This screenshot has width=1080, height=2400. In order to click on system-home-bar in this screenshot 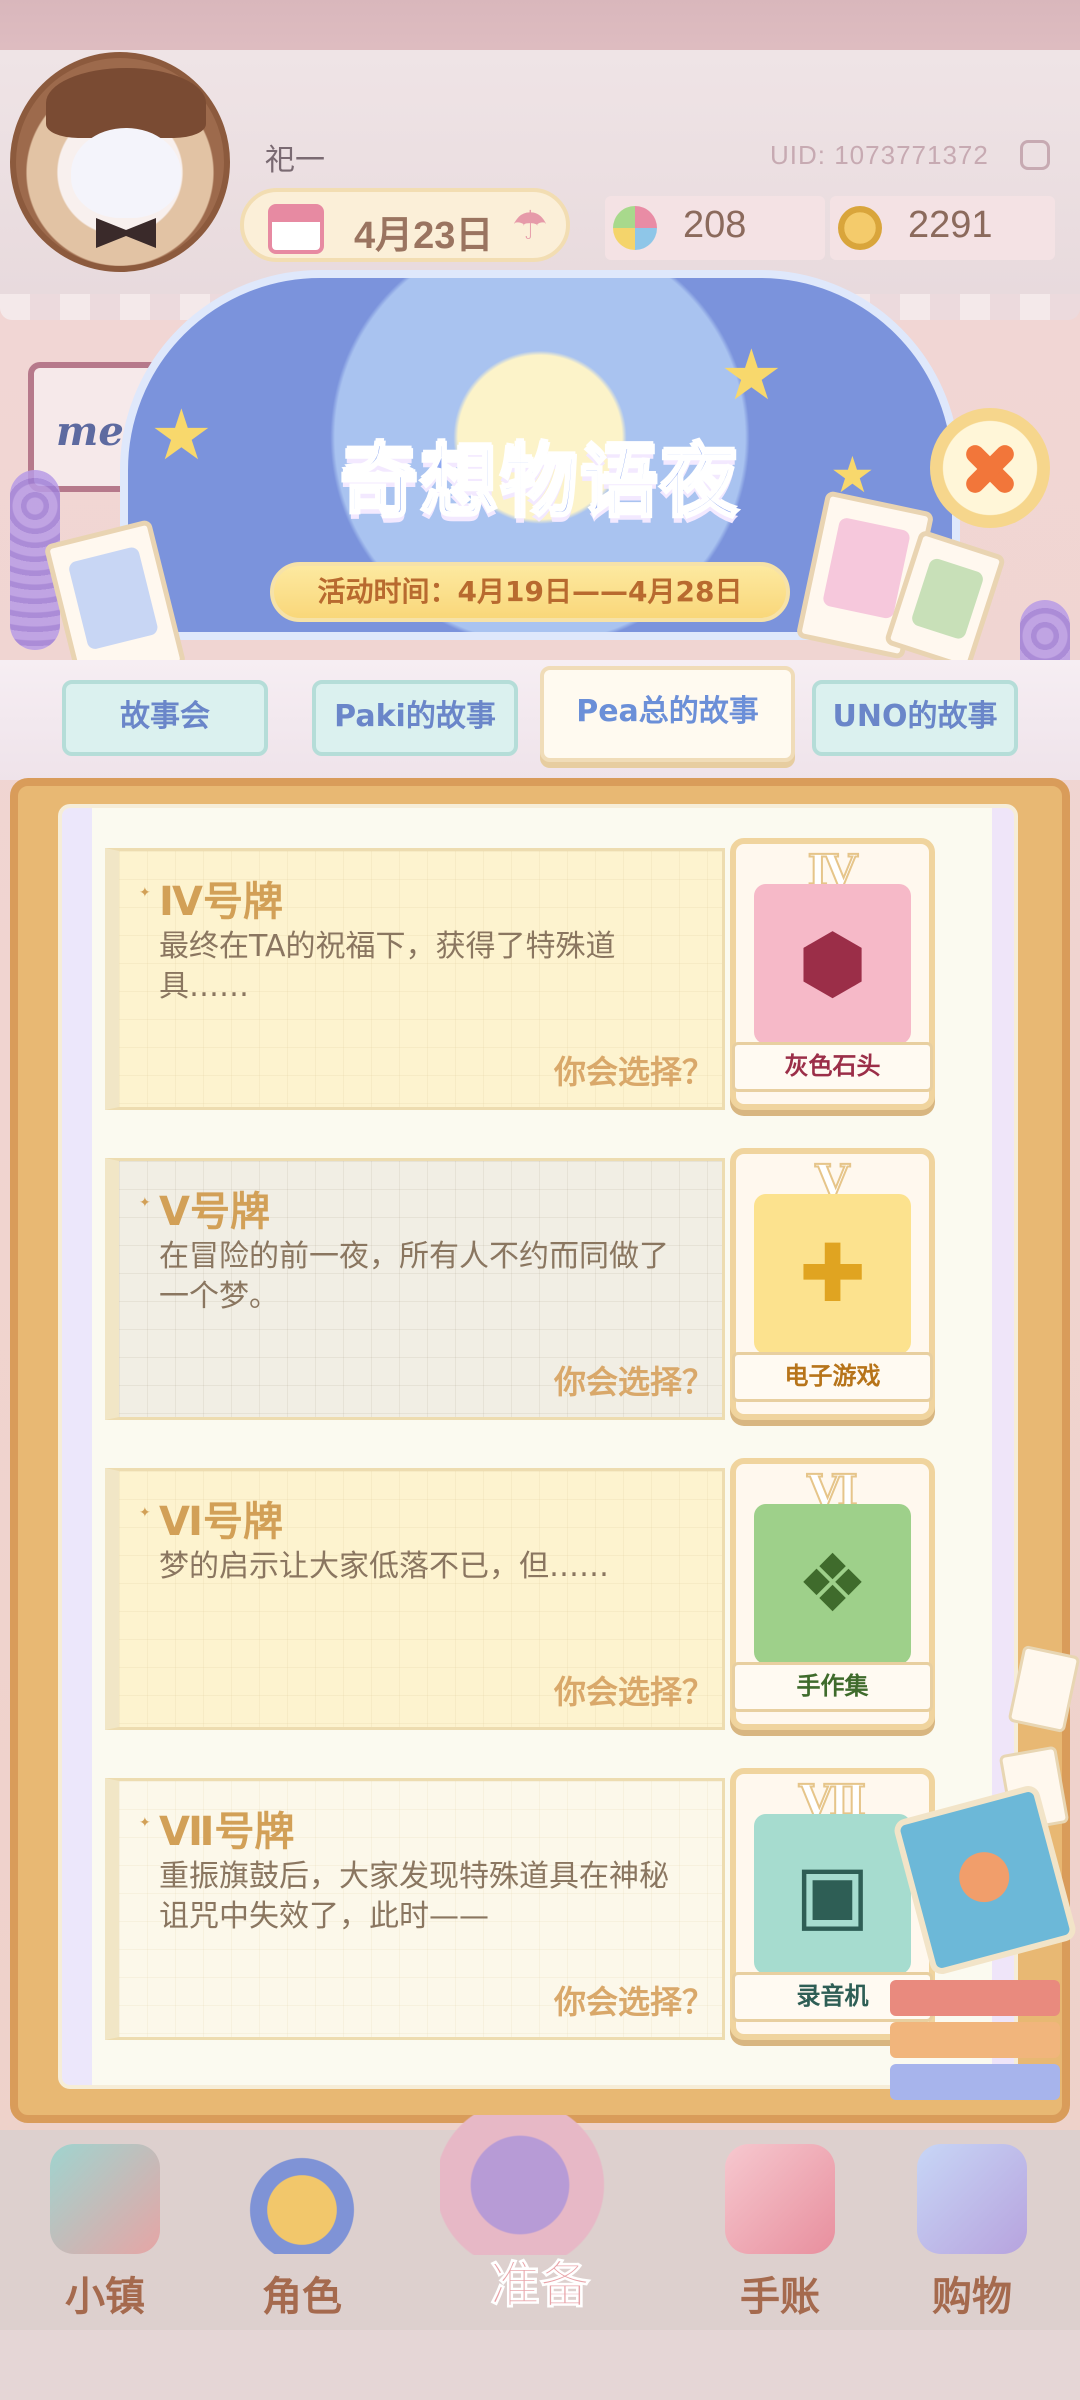, I will do `click(540, 2365)`.